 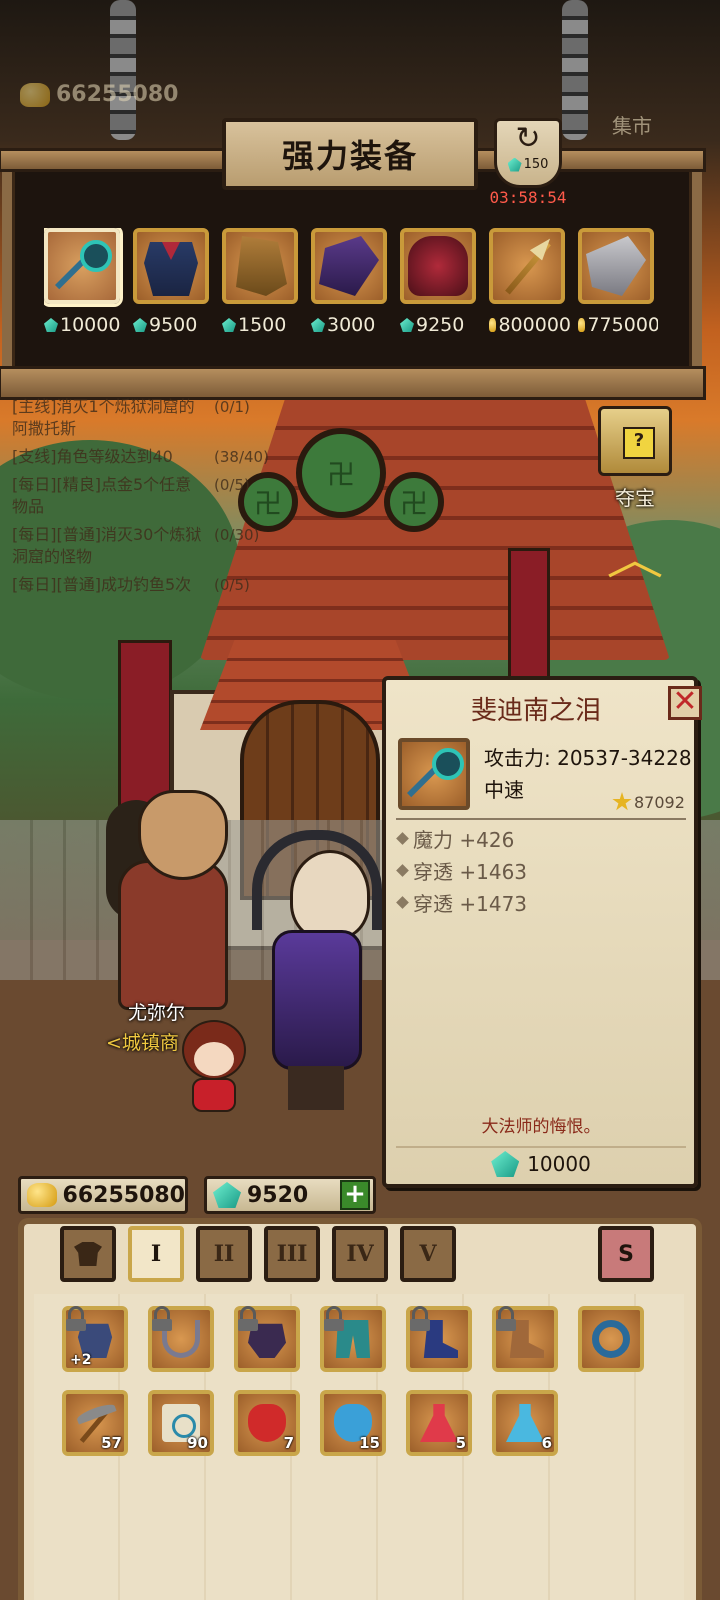 I want to click on treasure-label: 夺宝, so click(x=635, y=498).